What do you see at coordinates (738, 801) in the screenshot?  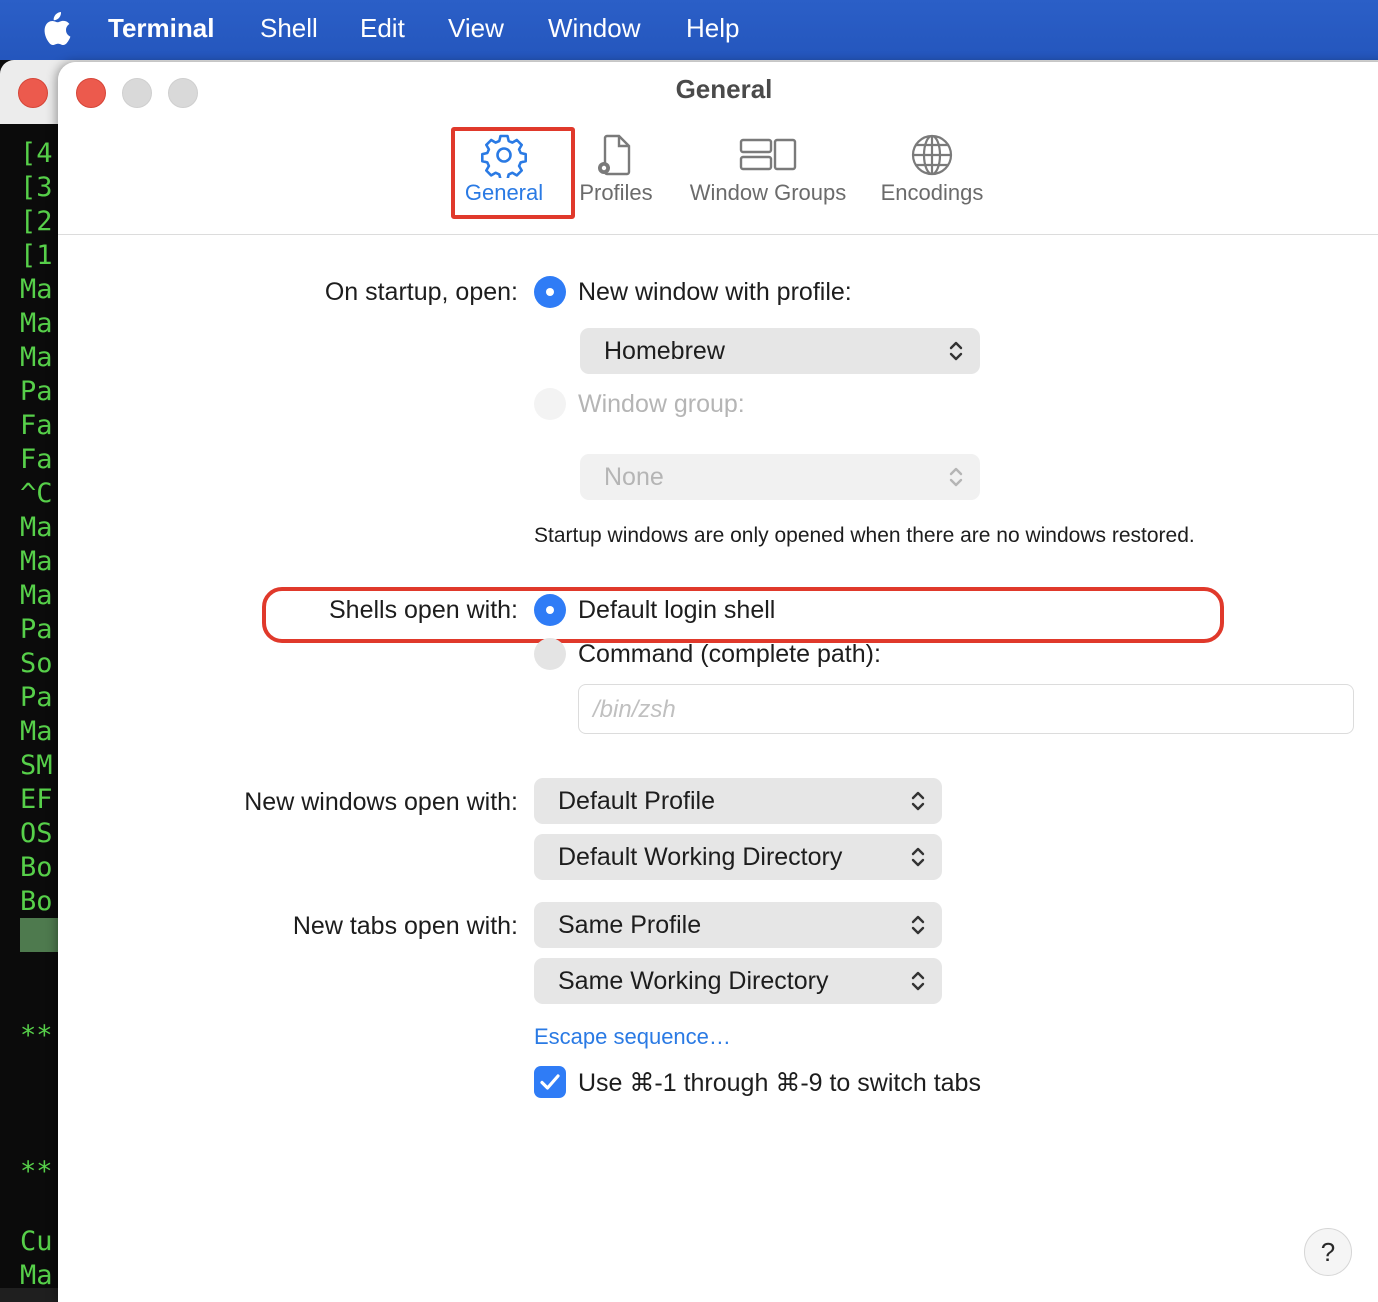 I see `new-windows-profile-popup: Default Profile` at bounding box center [738, 801].